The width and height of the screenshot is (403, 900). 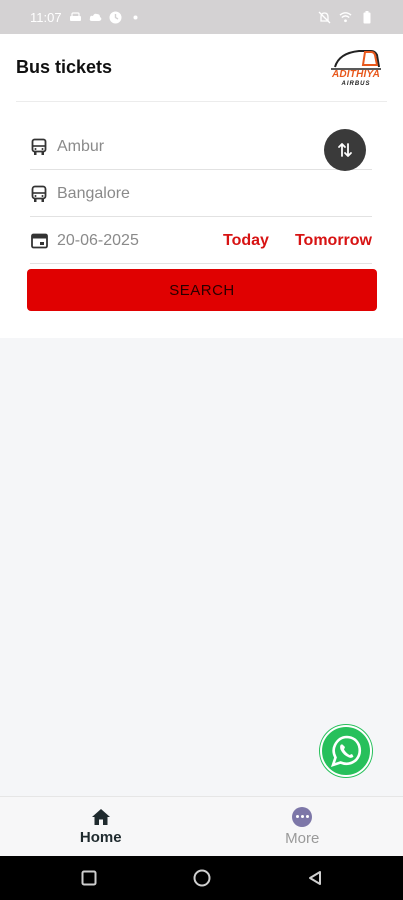 I want to click on from-field: Ambur, so click(x=201, y=147).